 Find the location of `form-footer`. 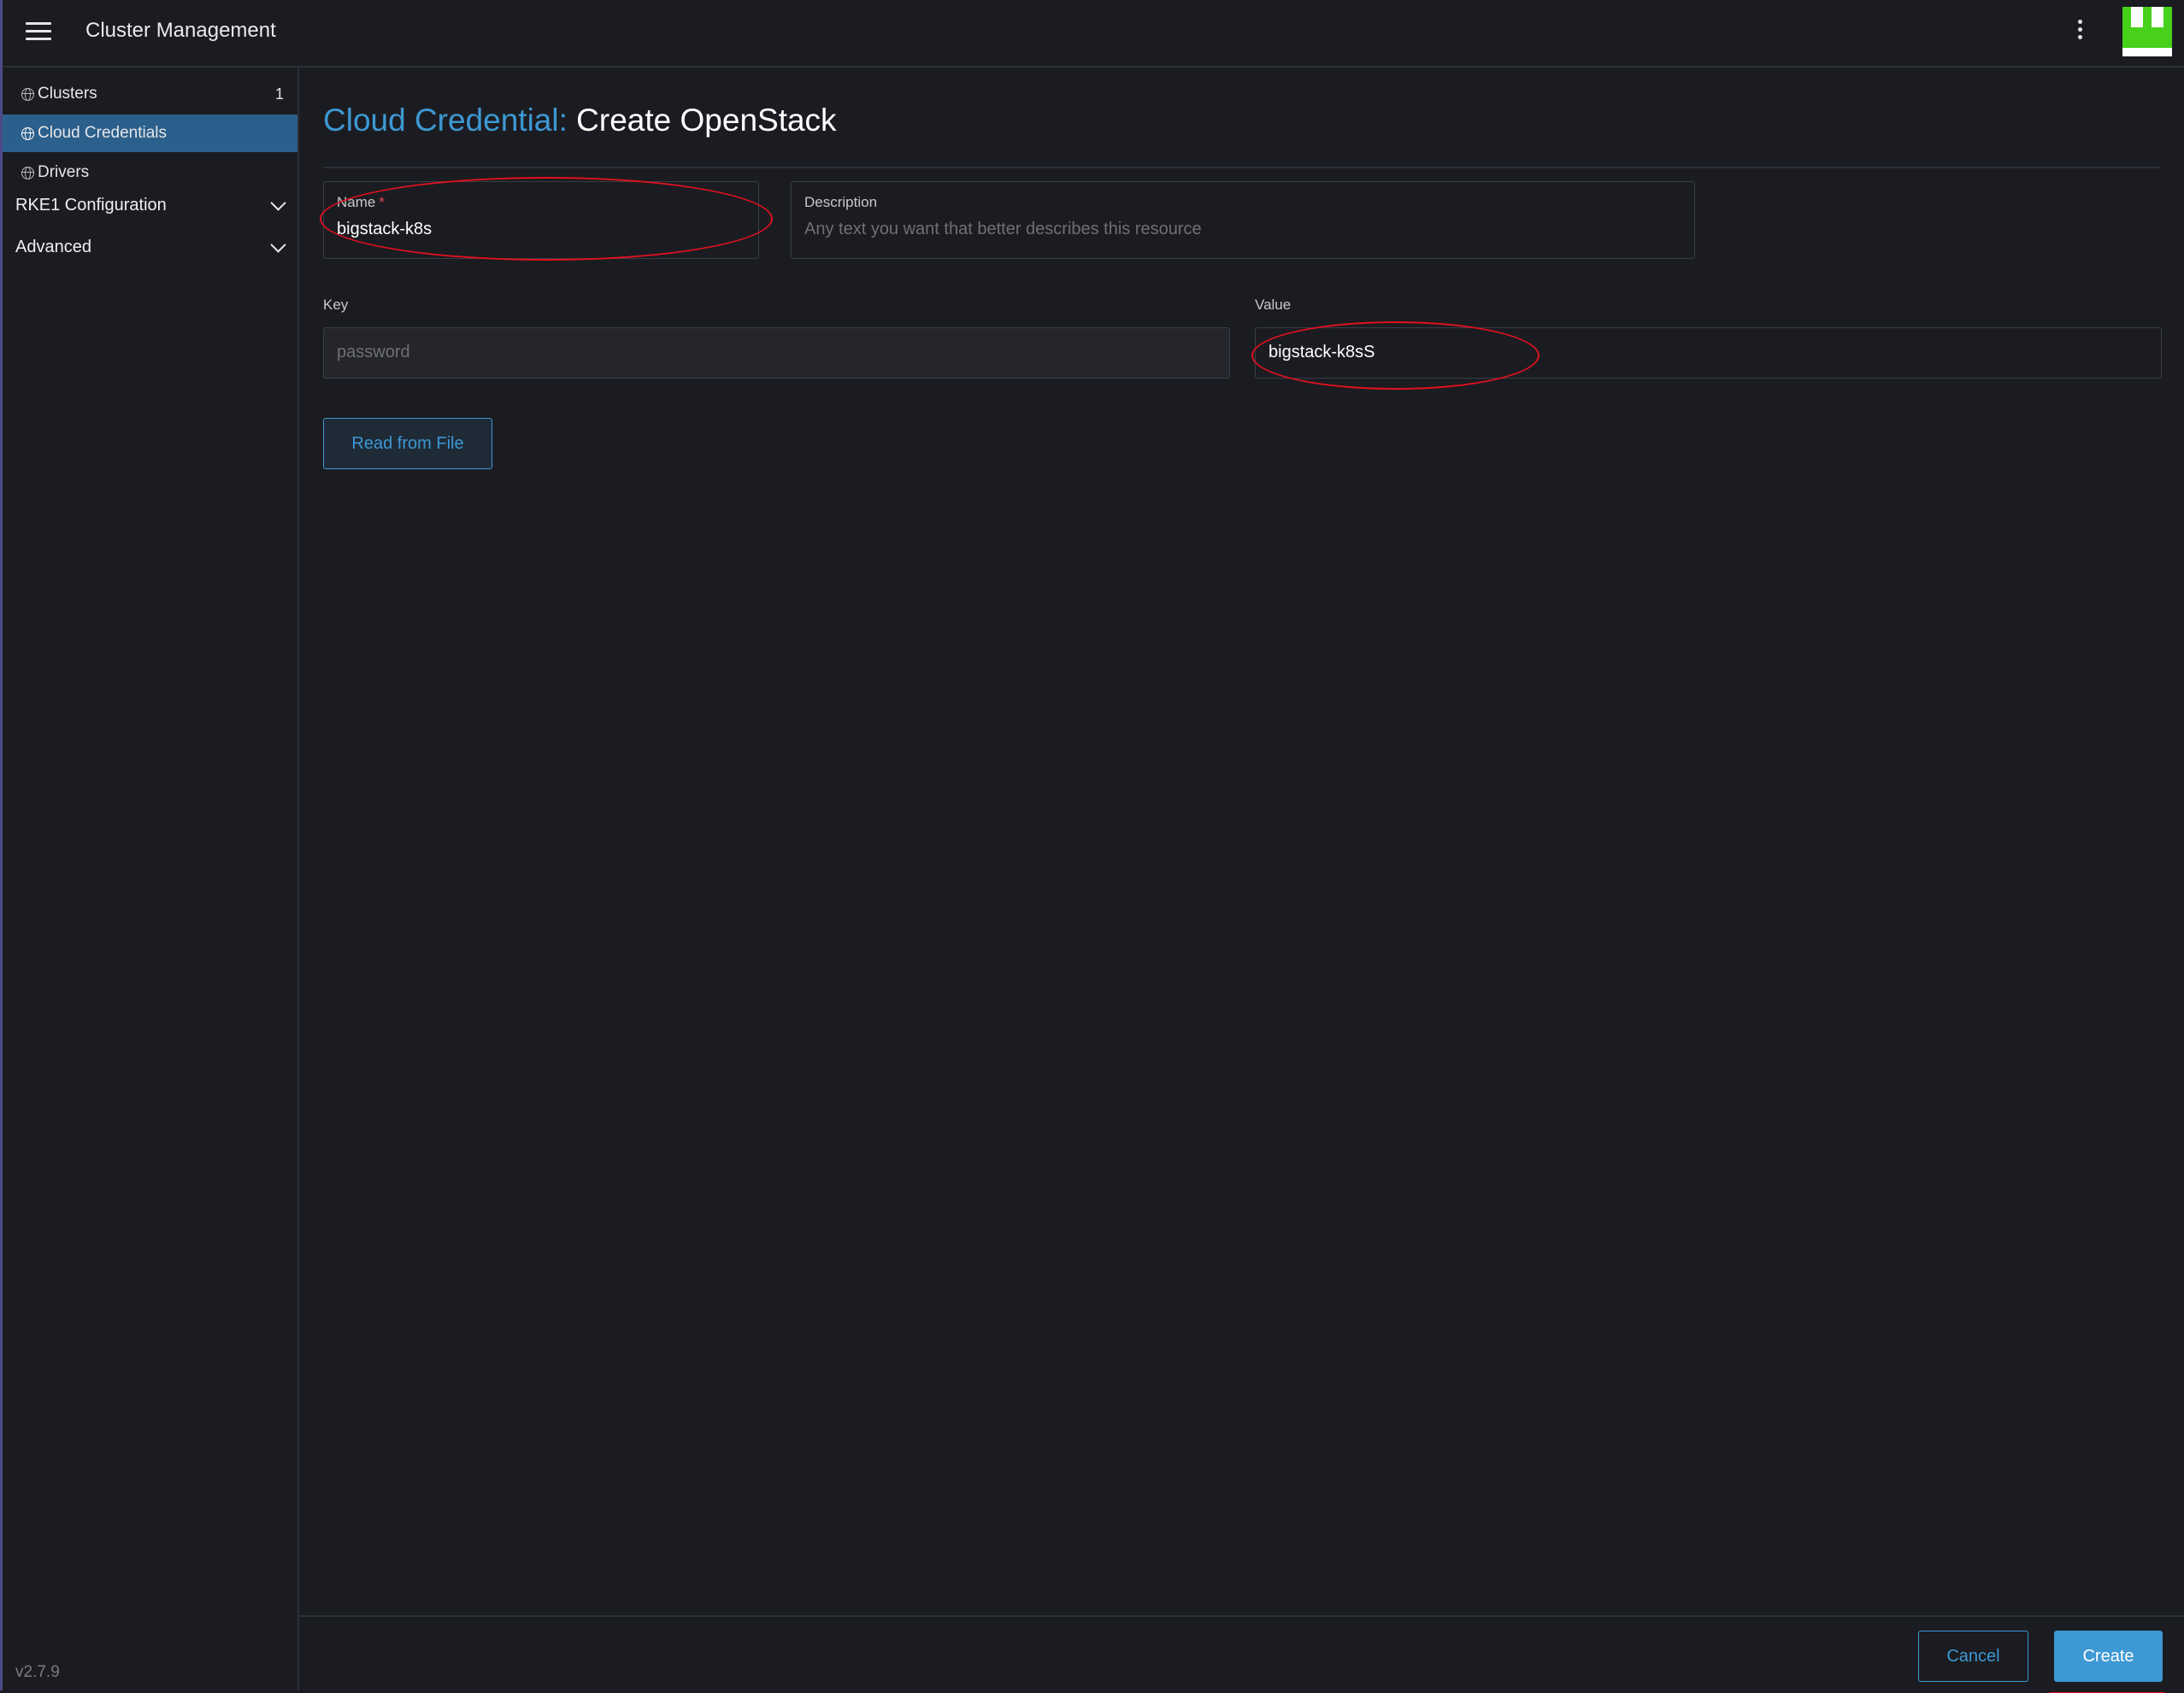

form-footer is located at coordinates (1242, 1653).